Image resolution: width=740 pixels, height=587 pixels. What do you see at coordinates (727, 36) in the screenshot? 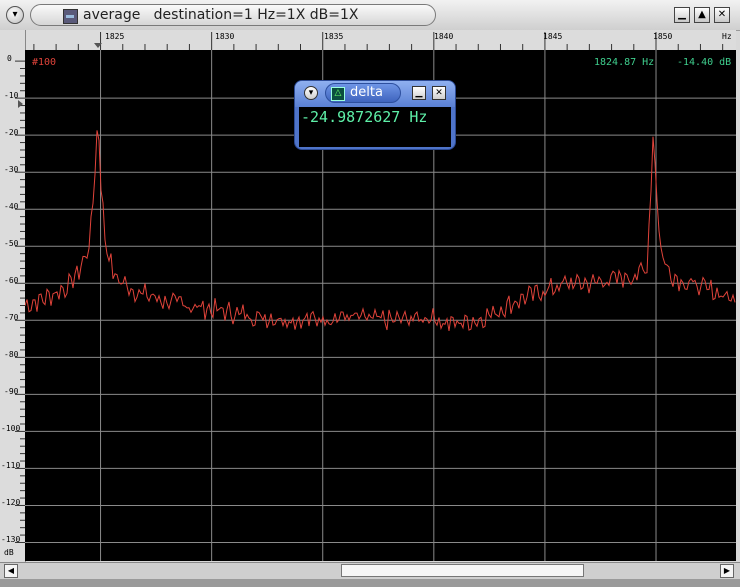
I see `x-unit-label: Hz` at bounding box center [727, 36].